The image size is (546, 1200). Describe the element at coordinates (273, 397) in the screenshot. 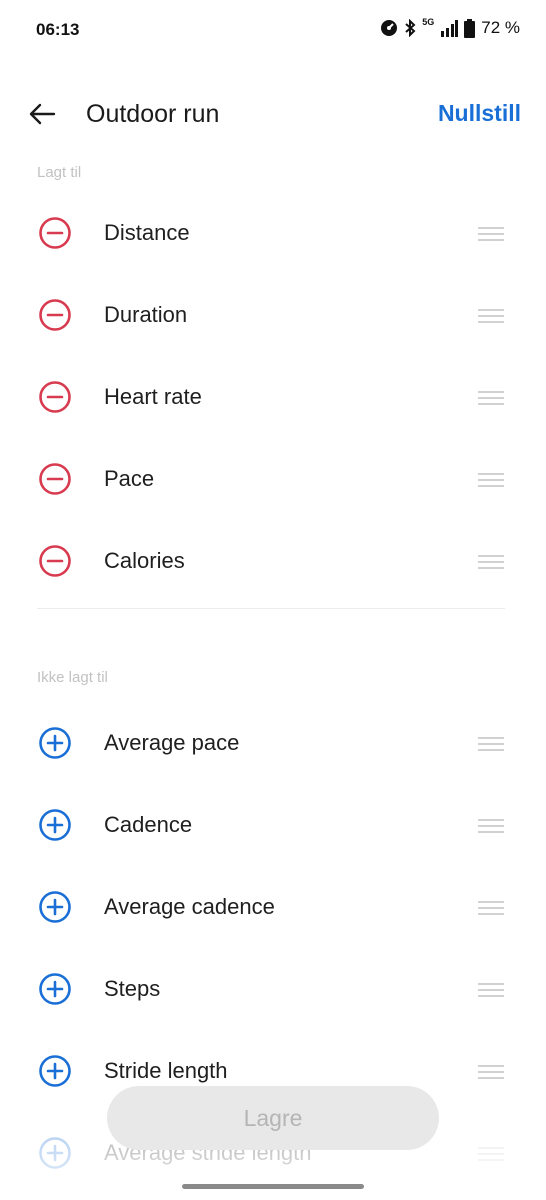

I see `list-item: Heart rate` at that location.